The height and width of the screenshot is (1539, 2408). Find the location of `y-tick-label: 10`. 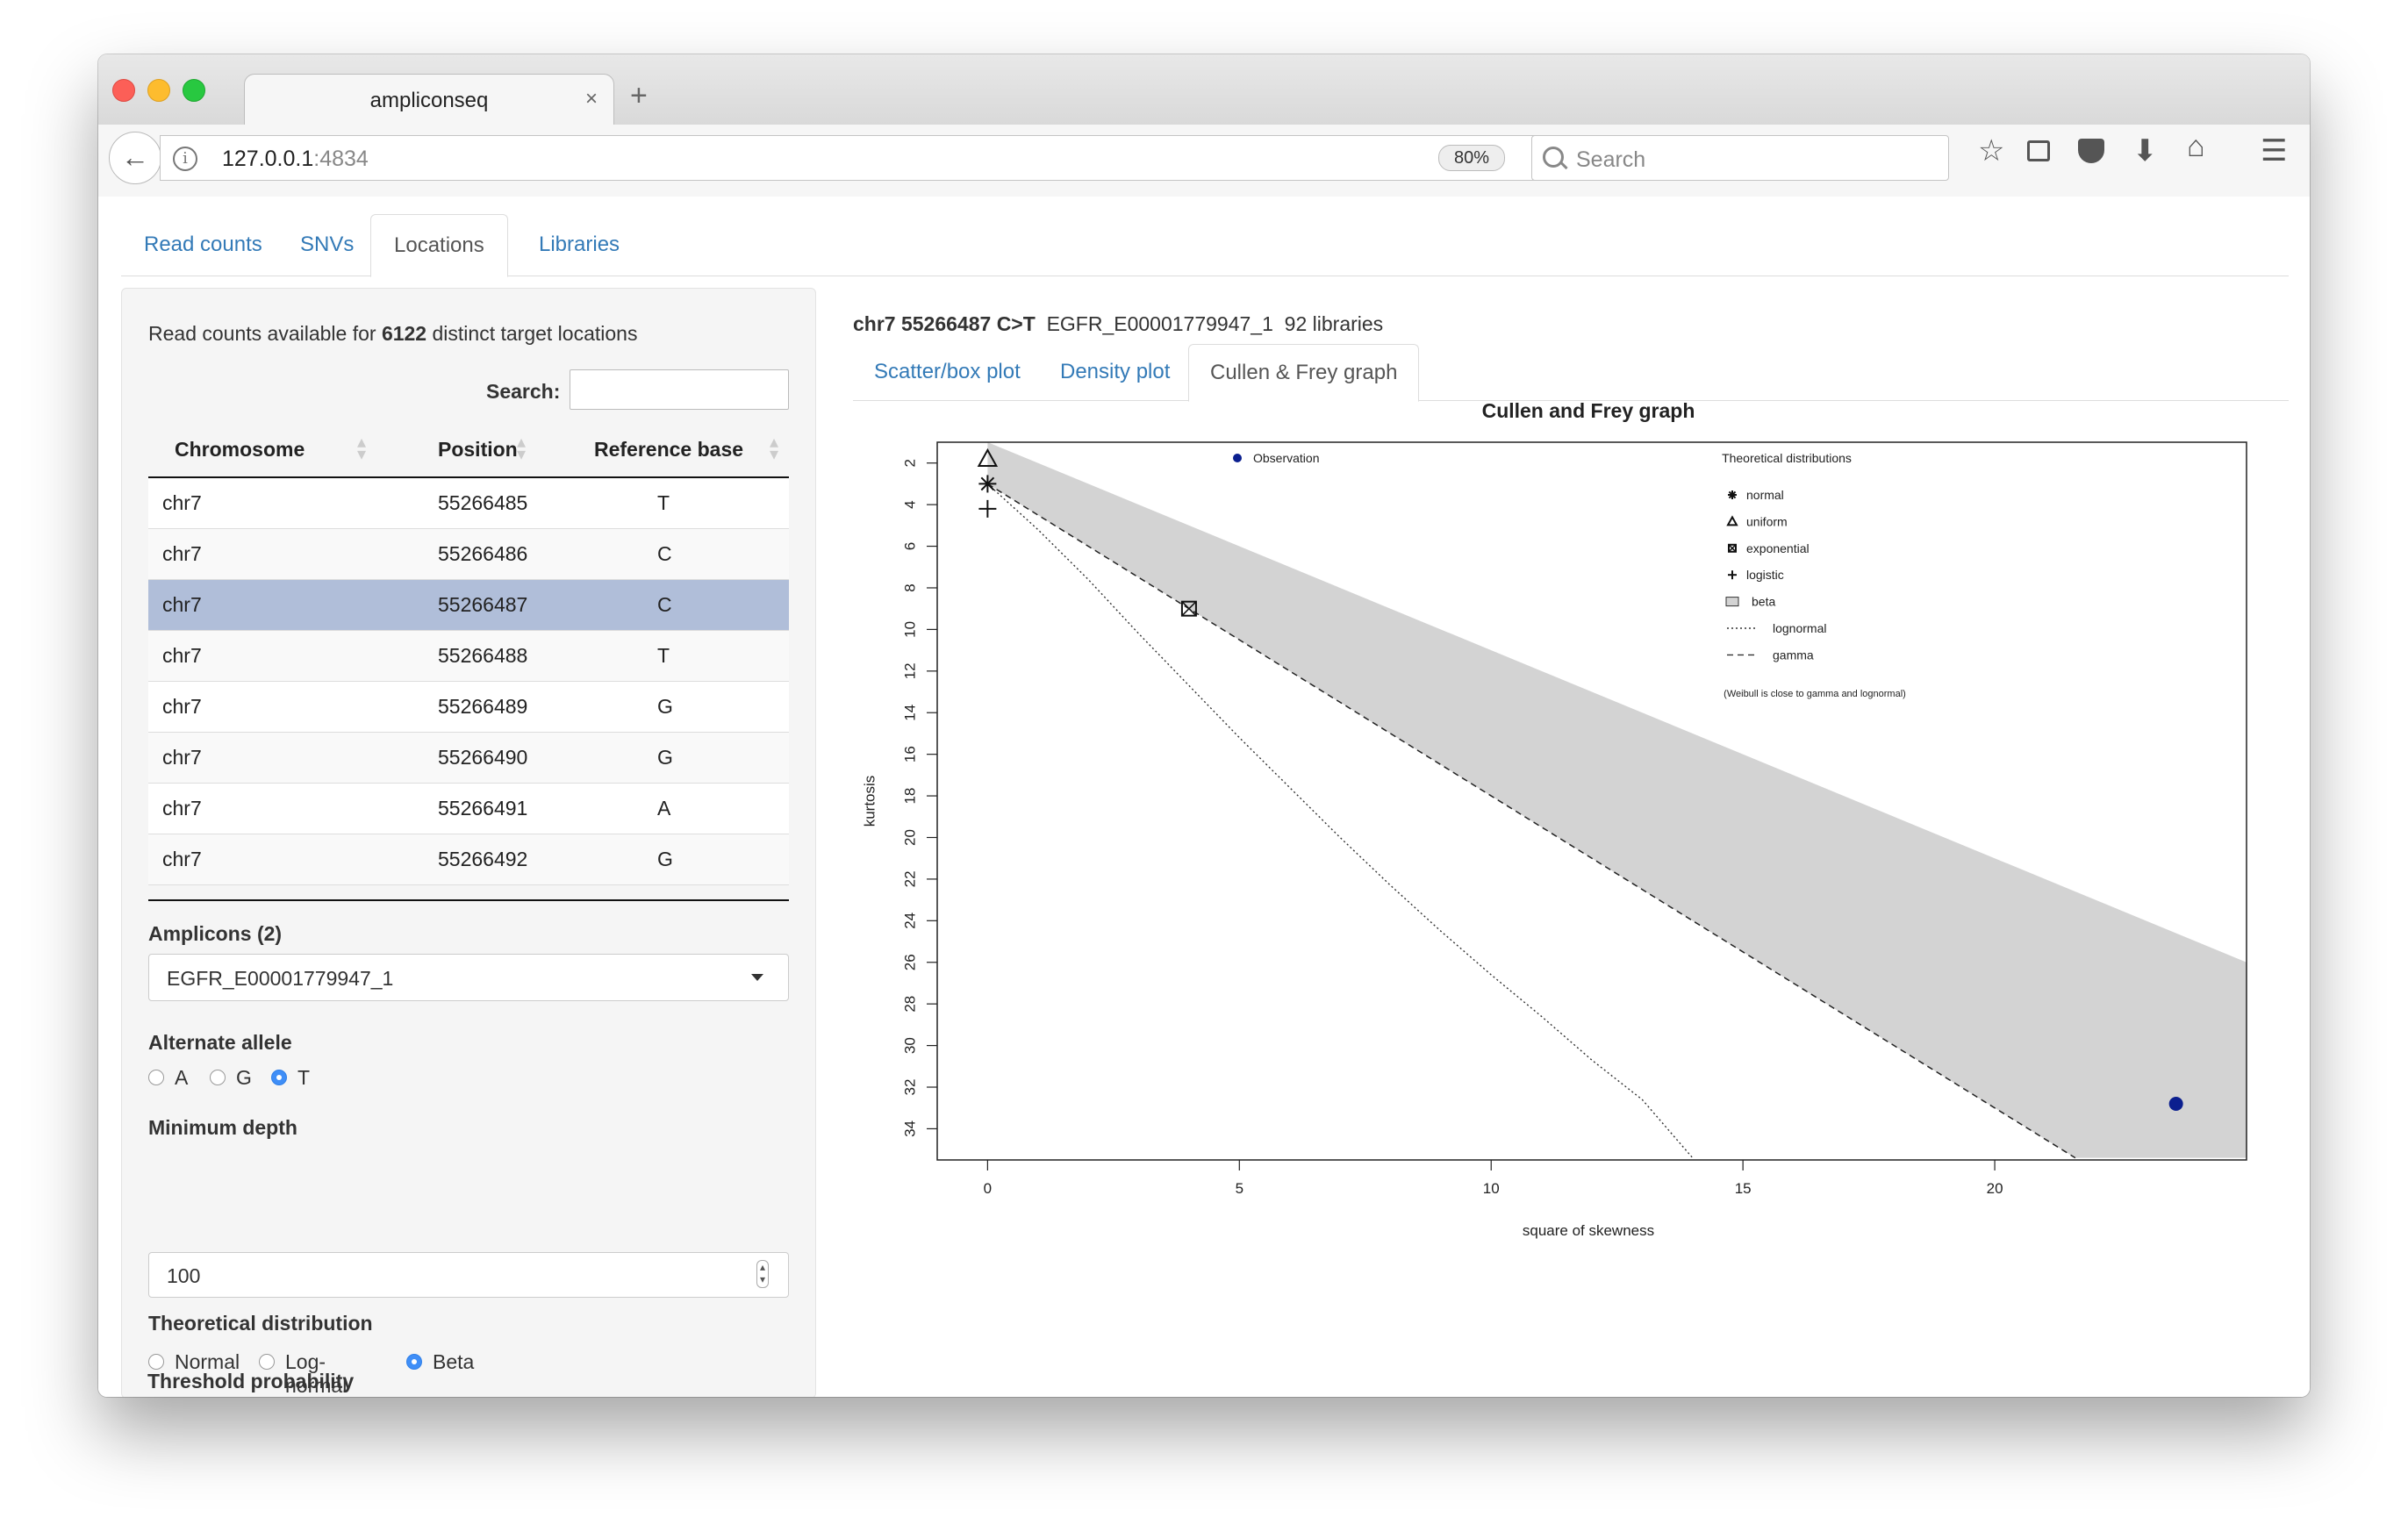

y-tick-label: 10 is located at coordinates (909, 629).